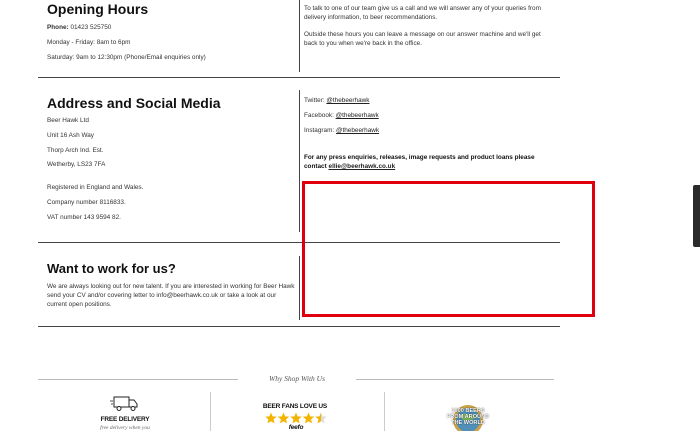  Describe the element at coordinates (76, 164) in the screenshot. I see `address-line: Wetherby, LS23 7FA` at that location.